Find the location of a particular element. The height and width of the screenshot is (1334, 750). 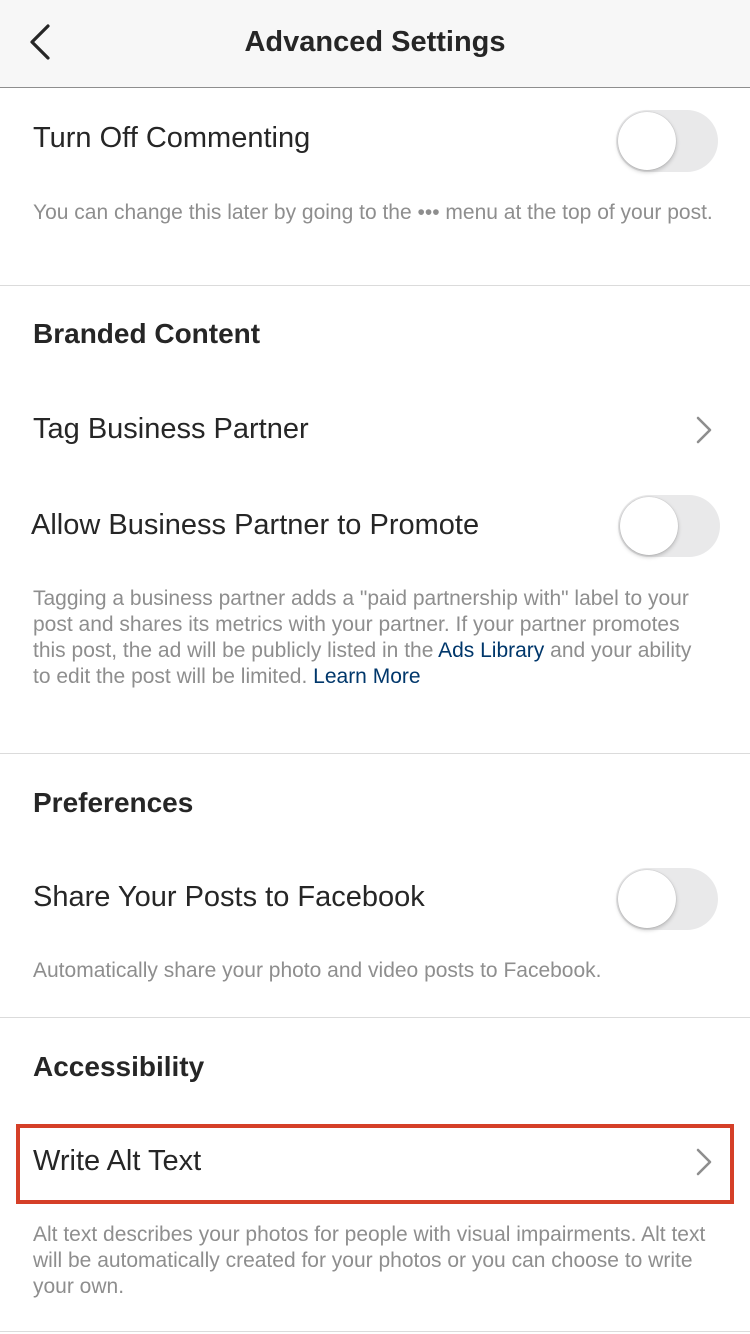

navigation-bar: Advanced Settings is located at coordinates (375, 44).